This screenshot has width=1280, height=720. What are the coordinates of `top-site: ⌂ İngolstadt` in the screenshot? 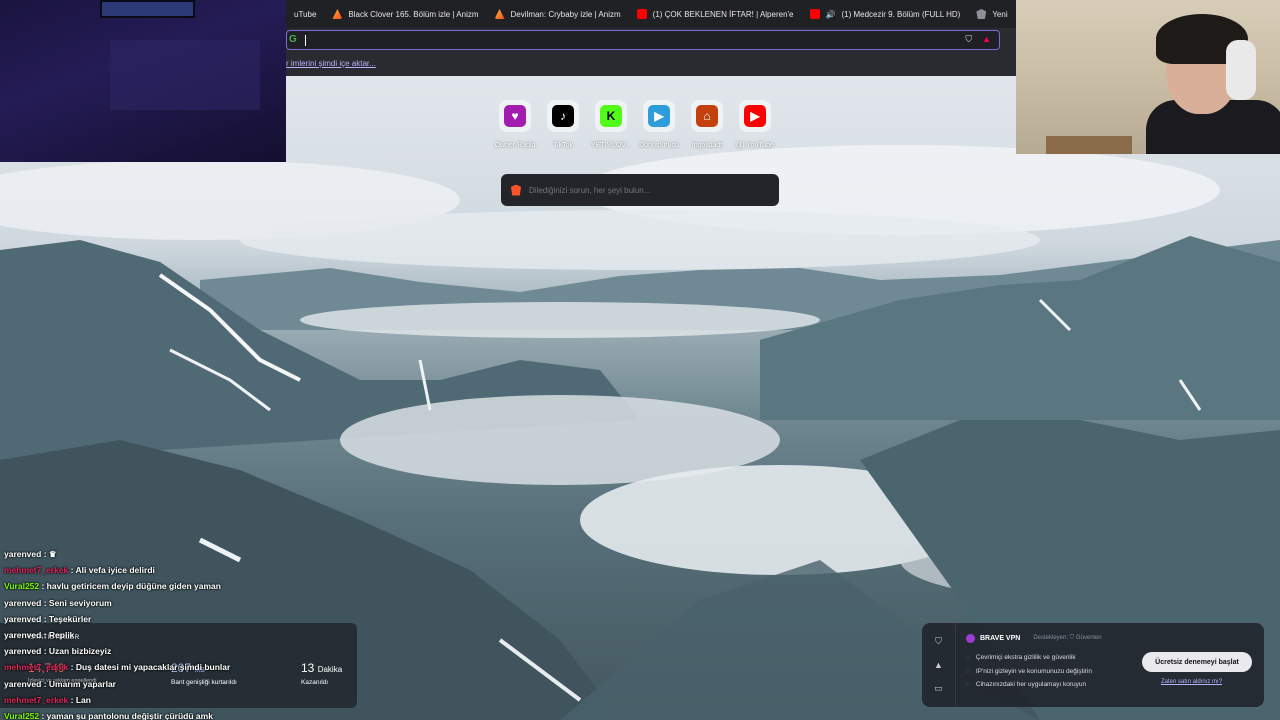 It's located at (707, 124).